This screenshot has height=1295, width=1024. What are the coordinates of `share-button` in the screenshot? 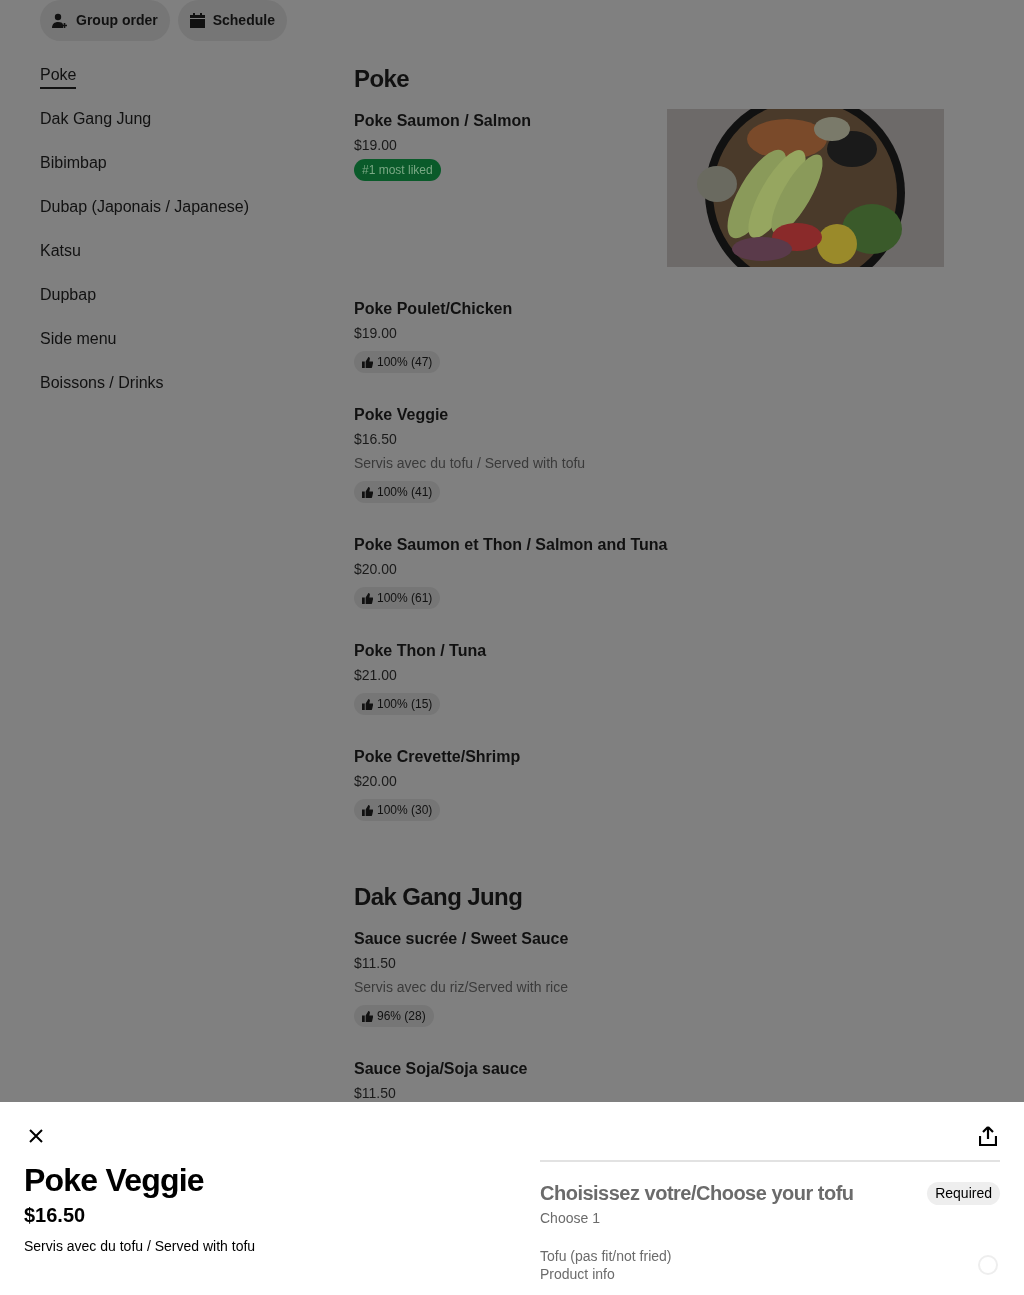 It's located at (988, 1136).